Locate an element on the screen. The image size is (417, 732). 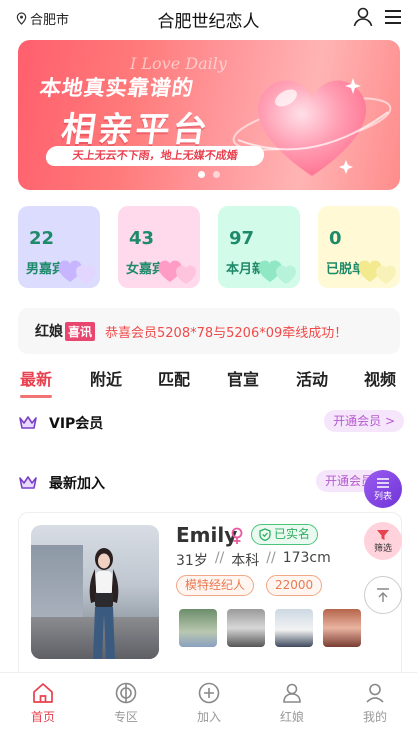
user-icon is located at coordinates (363, 17).